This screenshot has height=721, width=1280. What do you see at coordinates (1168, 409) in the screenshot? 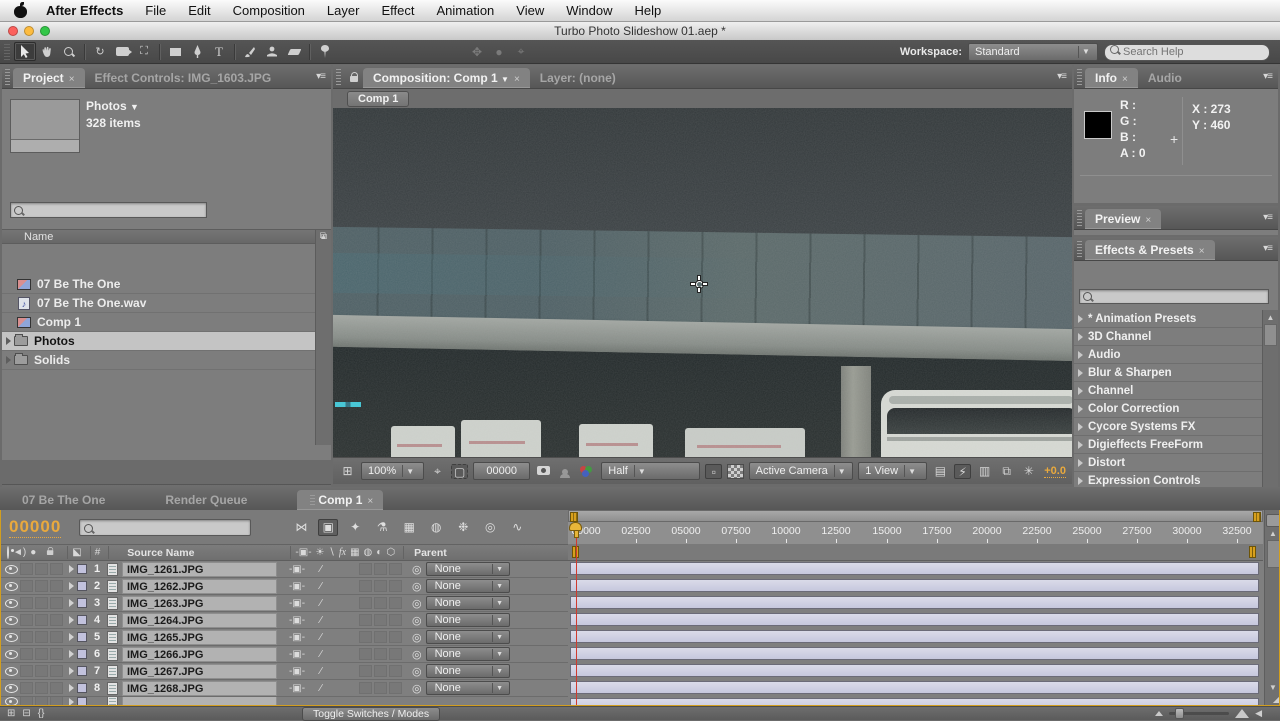
I see `fx-category-color-correction: Color Correction` at bounding box center [1168, 409].